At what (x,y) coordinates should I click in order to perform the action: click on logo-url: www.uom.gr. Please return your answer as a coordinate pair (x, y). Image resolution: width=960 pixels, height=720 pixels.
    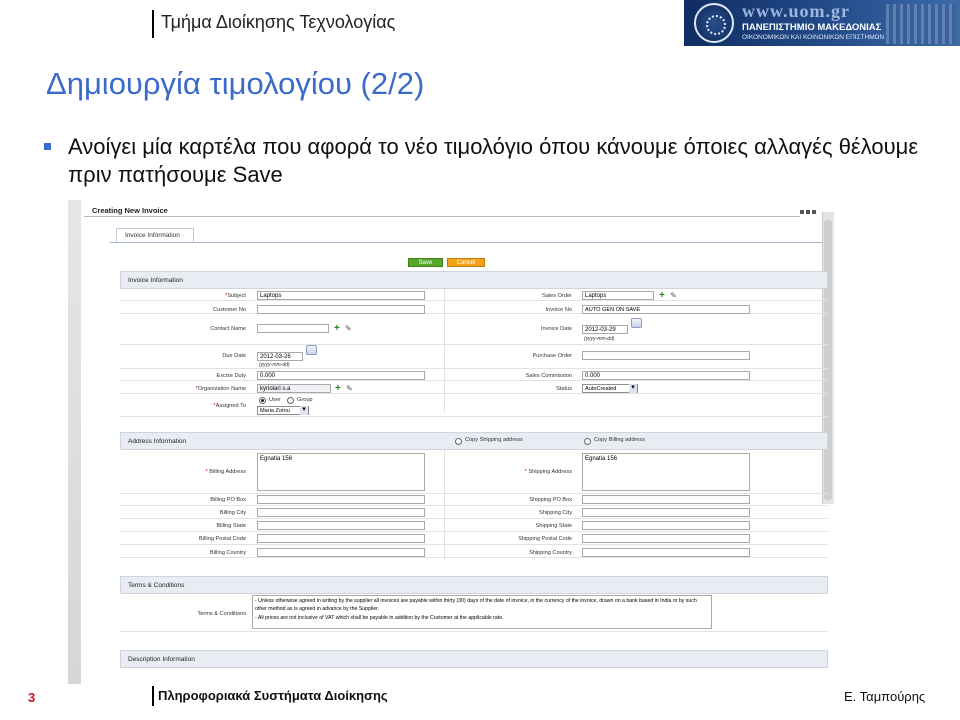
    Looking at the image, I should click on (796, 11).